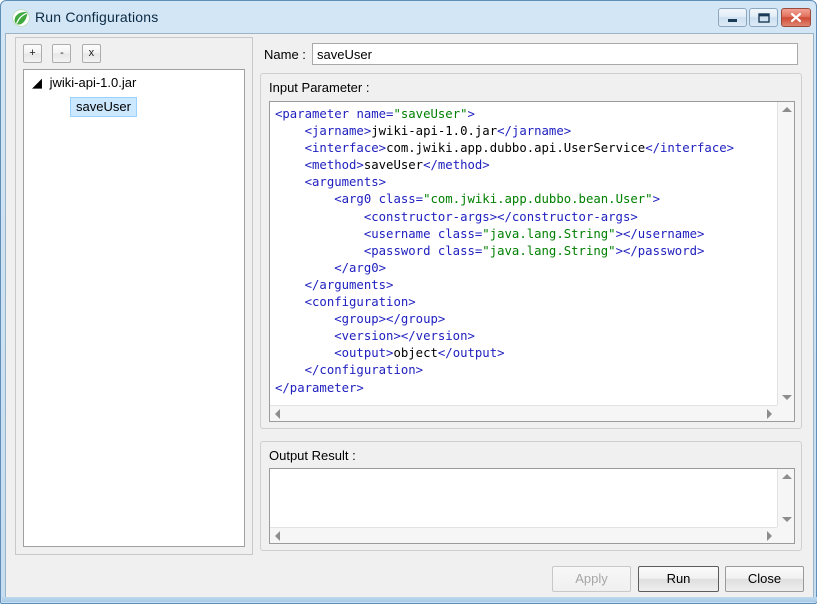  What do you see at coordinates (516, 148) in the screenshot?
I see `code-token: com.jwiki.app.dubbo.api.UserService` at bounding box center [516, 148].